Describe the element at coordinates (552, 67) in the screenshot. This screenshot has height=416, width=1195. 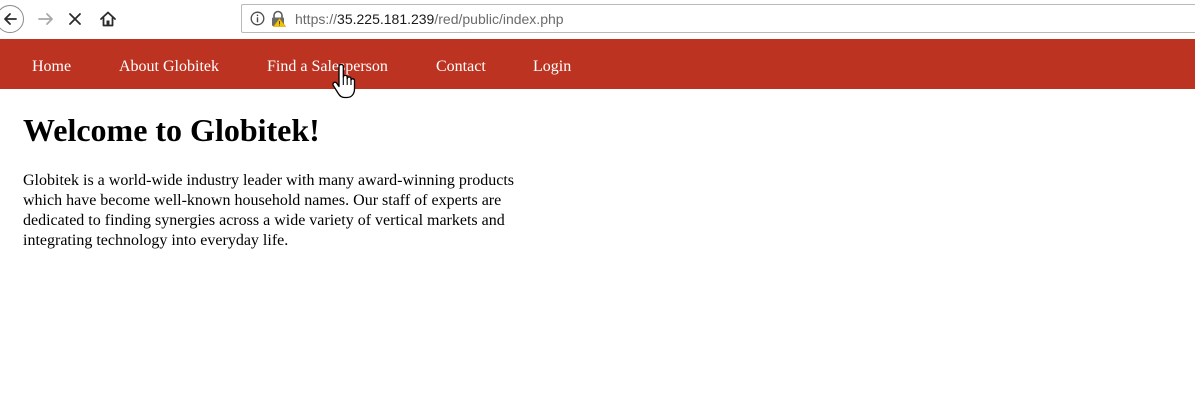
I see `nav-link-login: Login` at that location.